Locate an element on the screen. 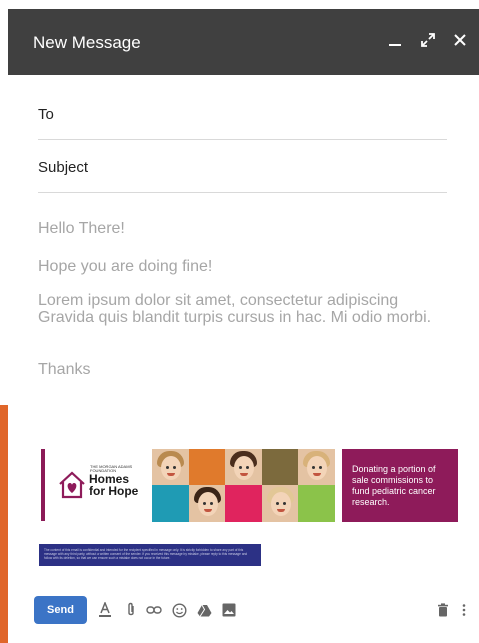 This screenshot has height=643, width=479. signature-accent-bar is located at coordinates (43, 485).